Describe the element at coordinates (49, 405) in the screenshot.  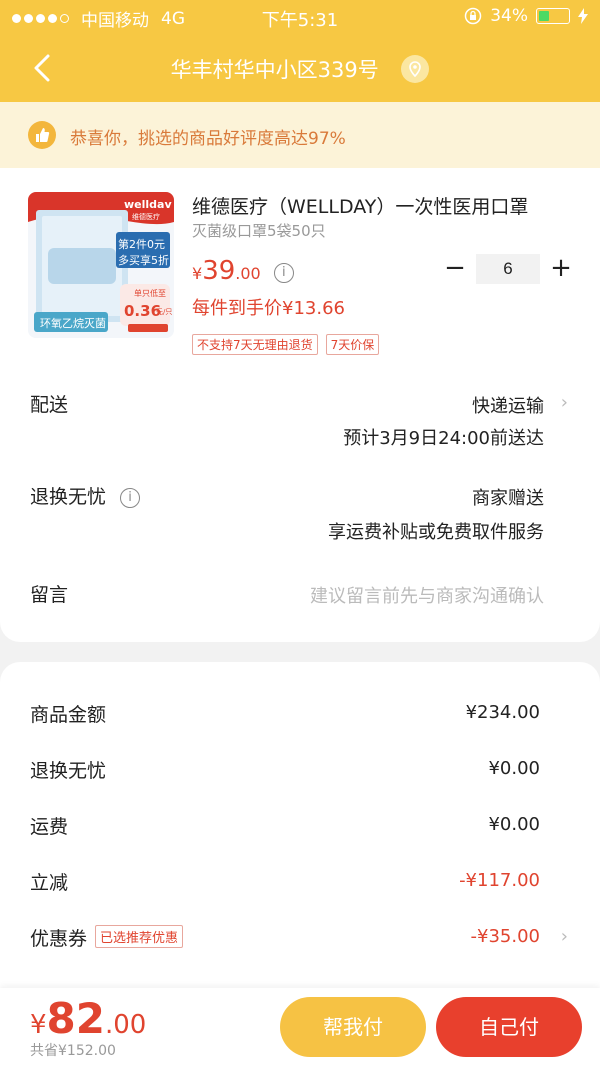
I see `delivery-label: 配送` at that location.